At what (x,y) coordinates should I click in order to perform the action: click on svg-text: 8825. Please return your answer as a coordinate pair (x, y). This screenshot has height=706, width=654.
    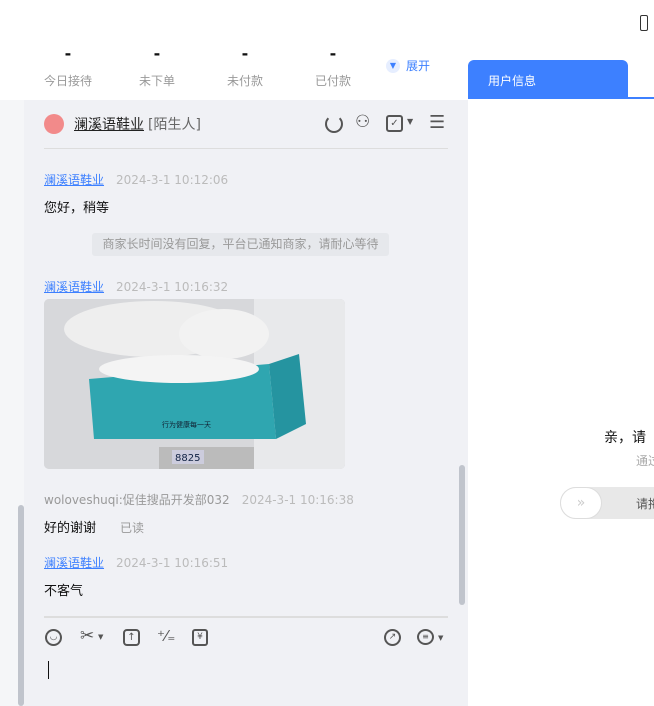
    Looking at the image, I should click on (187, 458).